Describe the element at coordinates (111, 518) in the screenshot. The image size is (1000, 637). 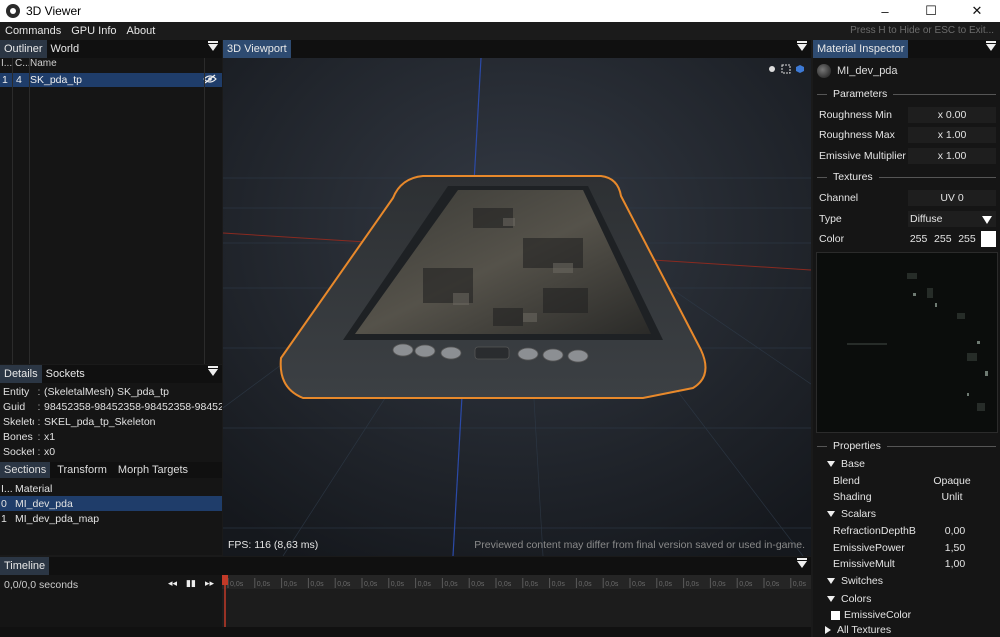
I see `material-row: 1 MI_dev_pda_map` at that location.